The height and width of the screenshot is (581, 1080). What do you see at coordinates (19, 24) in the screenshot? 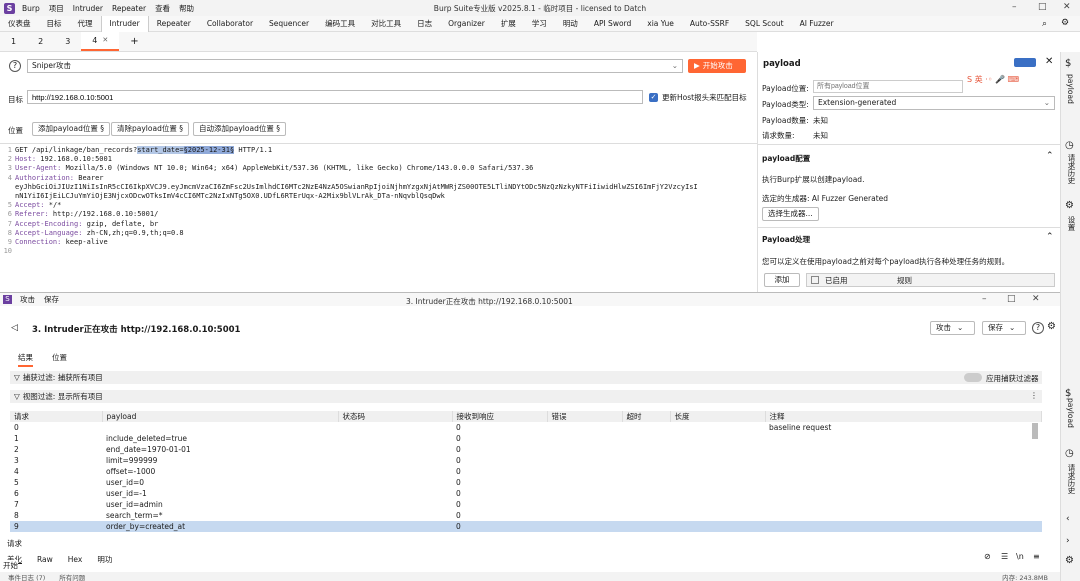
I see `tab-dashboard: 仪表盘` at bounding box center [19, 24].